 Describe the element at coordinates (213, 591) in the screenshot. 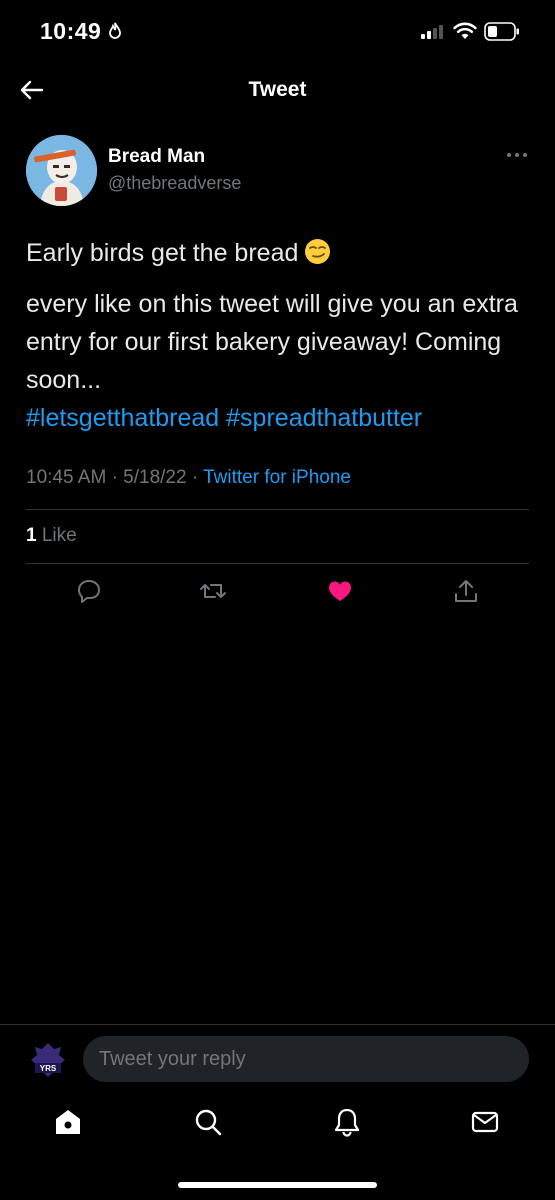

I see `retweet-icon` at that location.